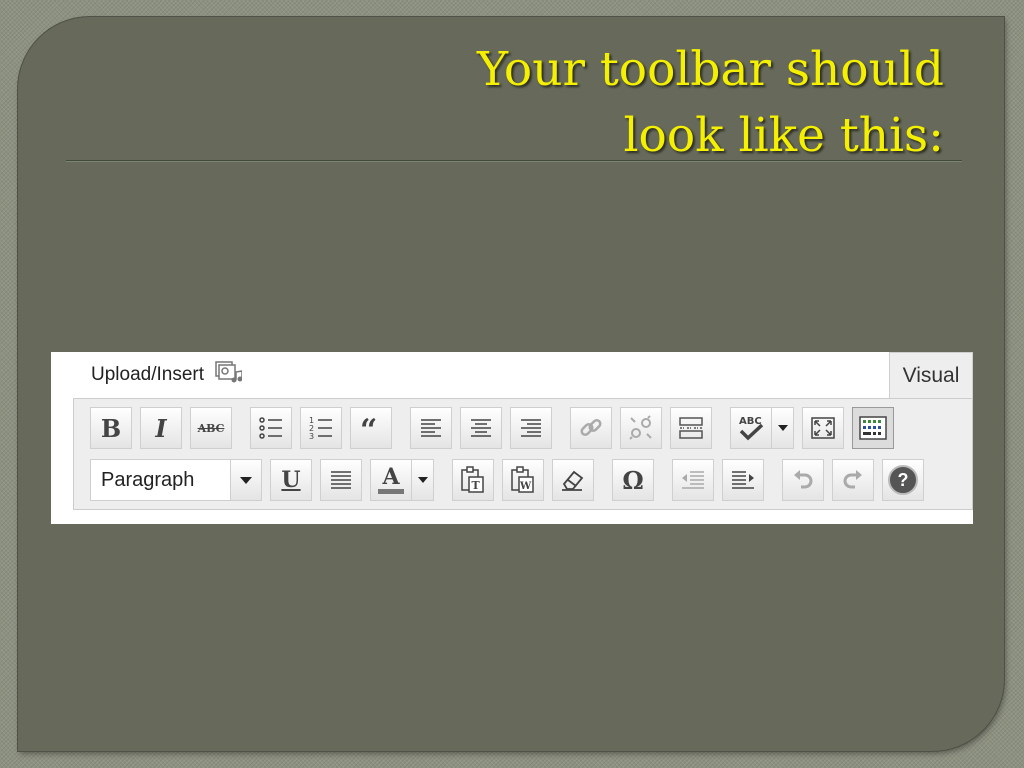  I want to click on align-center-button, so click(481, 428).